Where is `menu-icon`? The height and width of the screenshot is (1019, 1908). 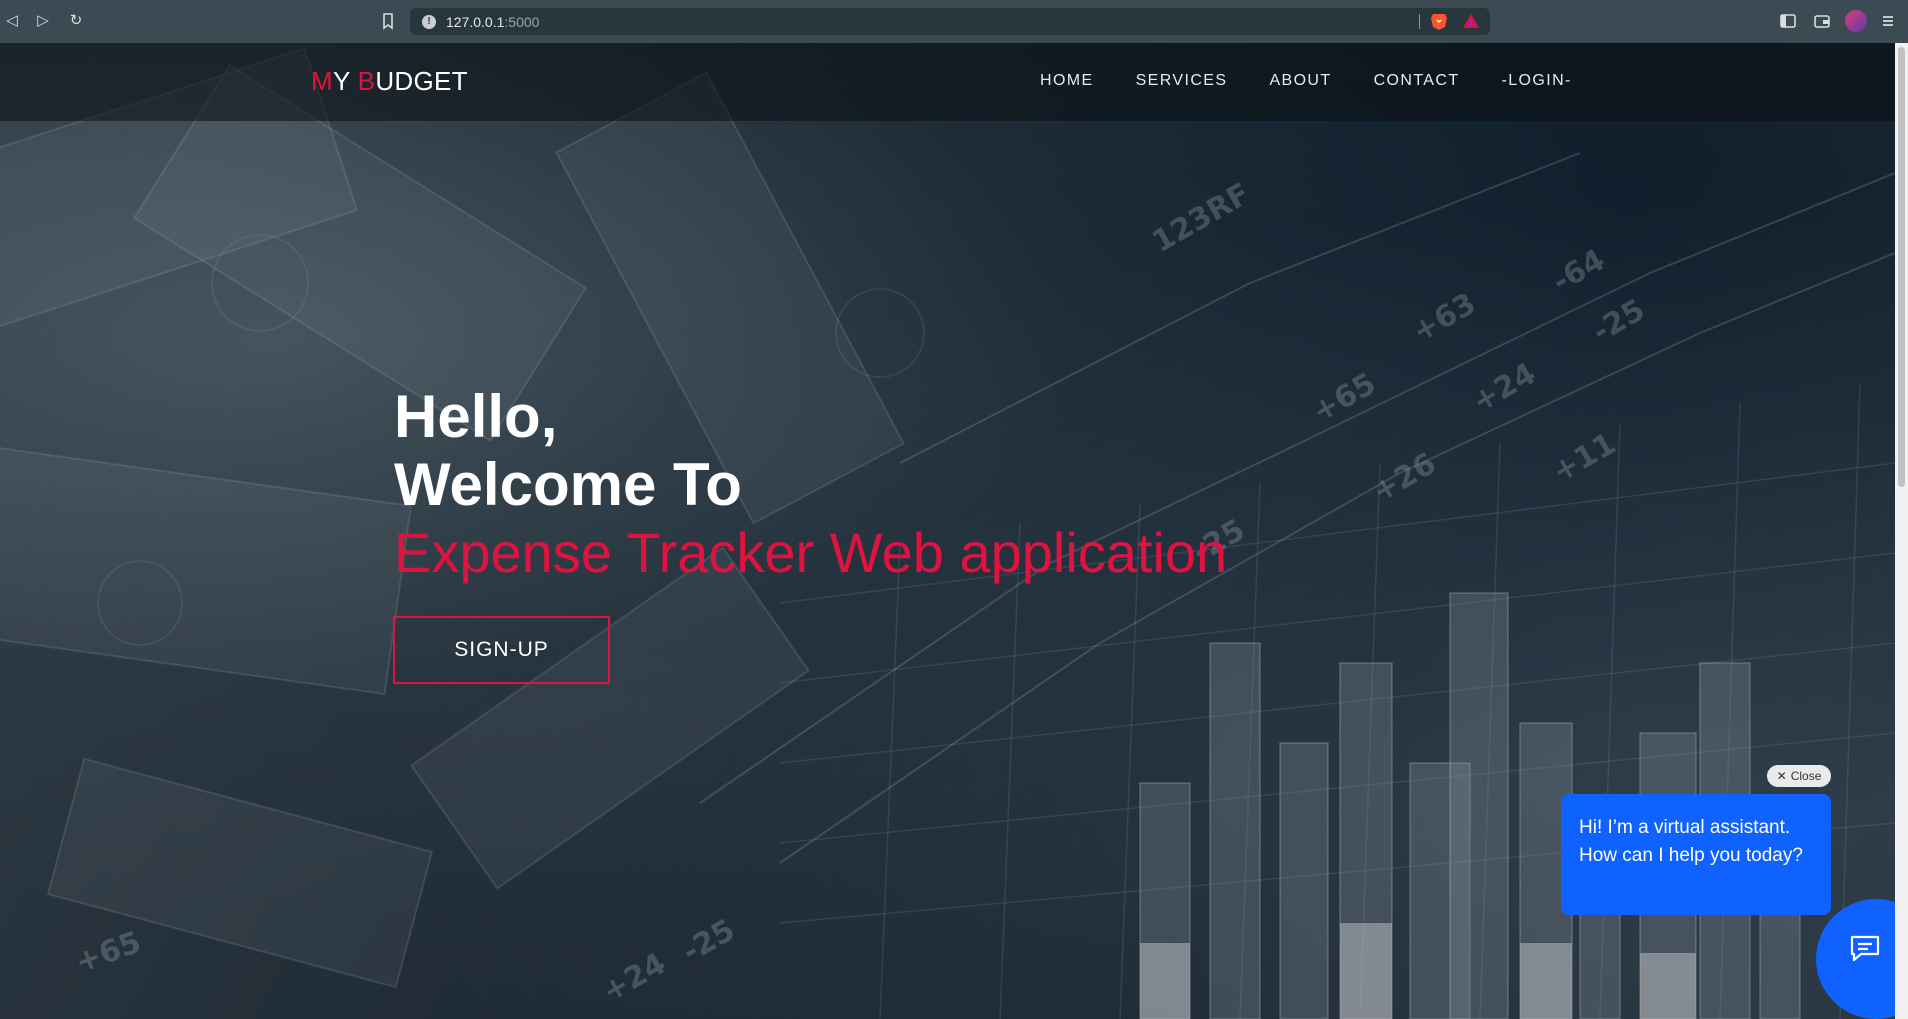 menu-icon is located at coordinates (1888, 21).